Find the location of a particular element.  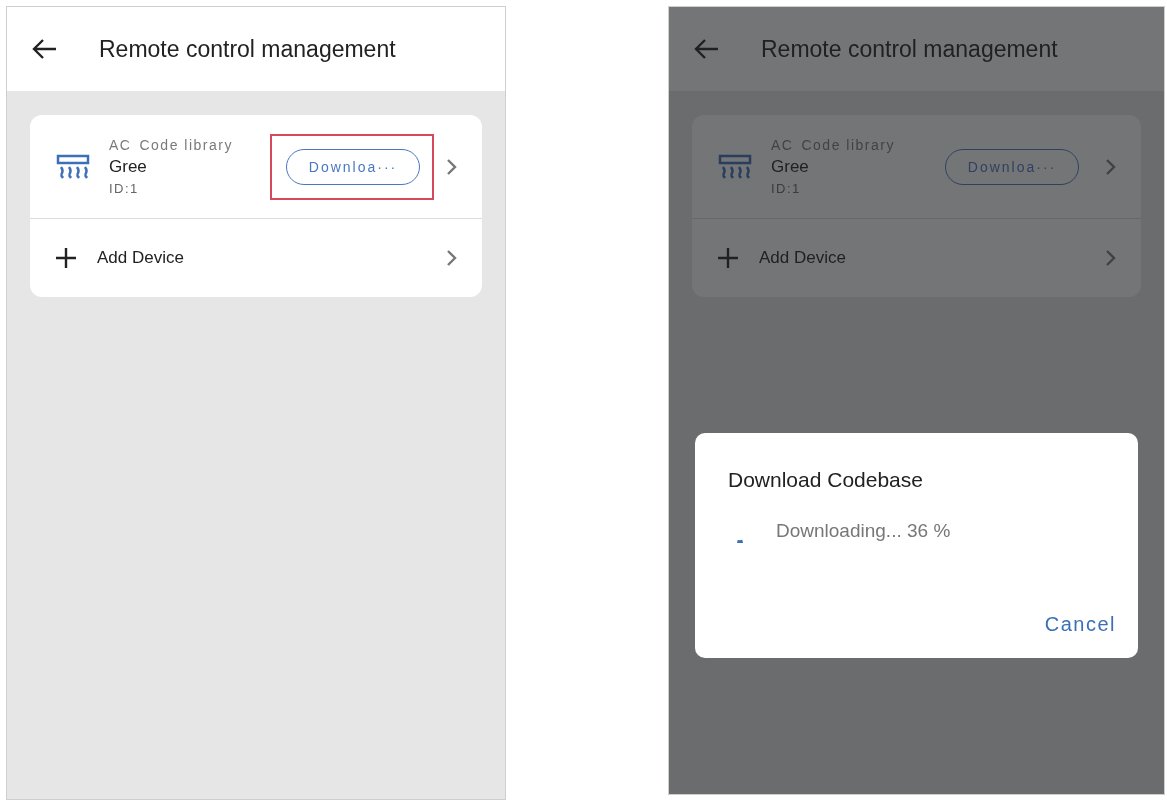

loading-spinner-icon is located at coordinates (740, 541).